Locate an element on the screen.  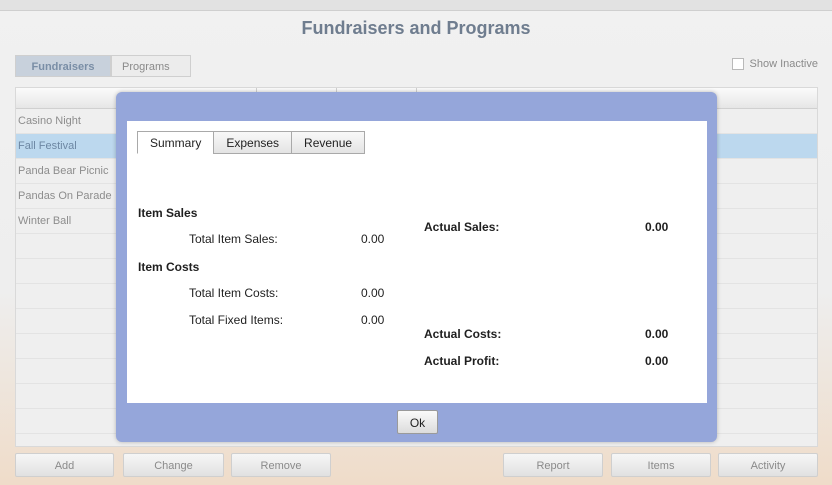
tab-fundraisers: Fundraisers is located at coordinates (63, 66).